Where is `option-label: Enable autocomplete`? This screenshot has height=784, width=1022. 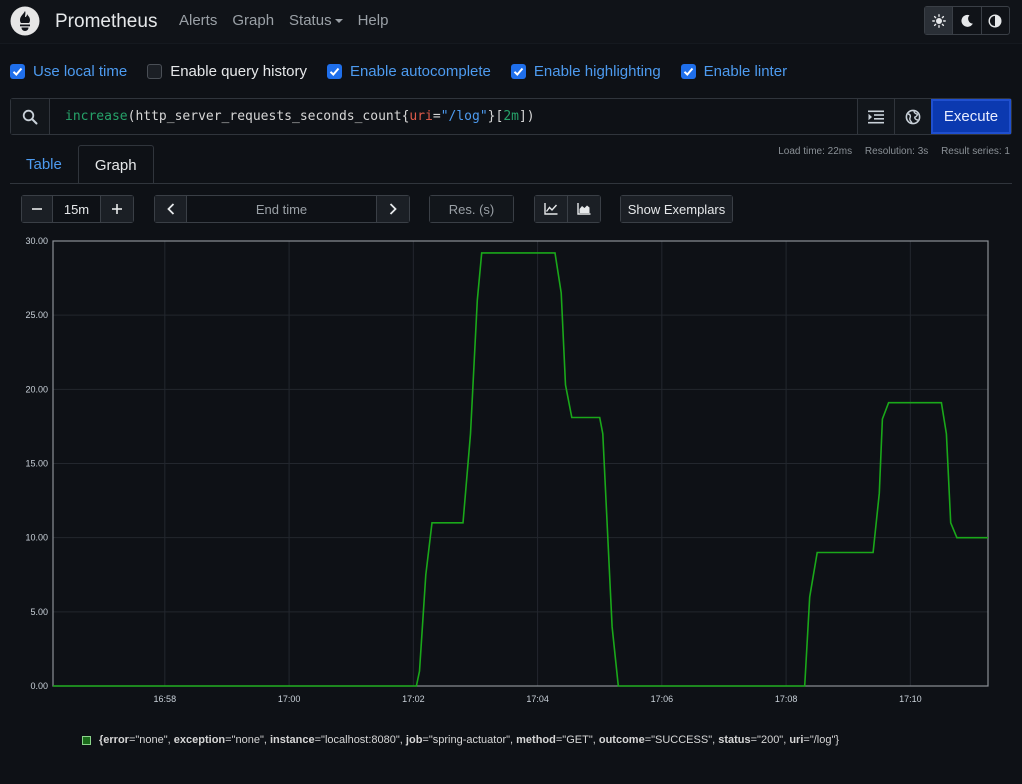 option-label: Enable autocomplete is located at coordinates (420, 71).